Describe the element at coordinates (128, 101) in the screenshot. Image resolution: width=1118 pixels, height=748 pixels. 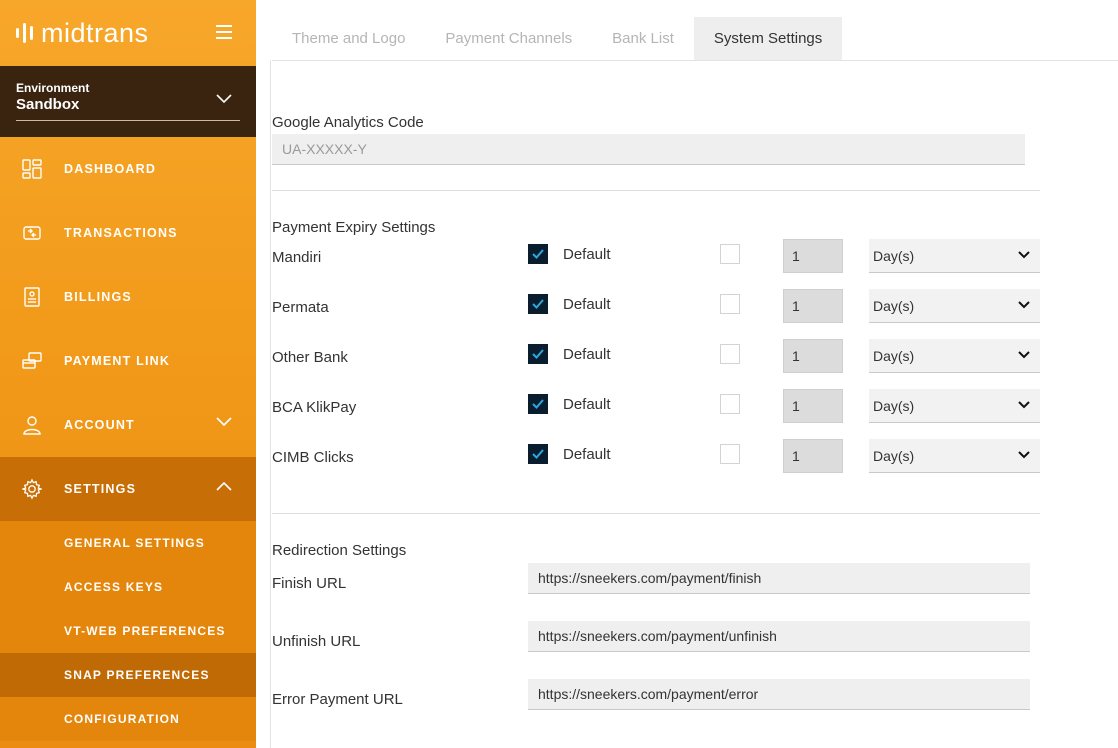
I see `environment-selector: Environment Sandbox` at that location.